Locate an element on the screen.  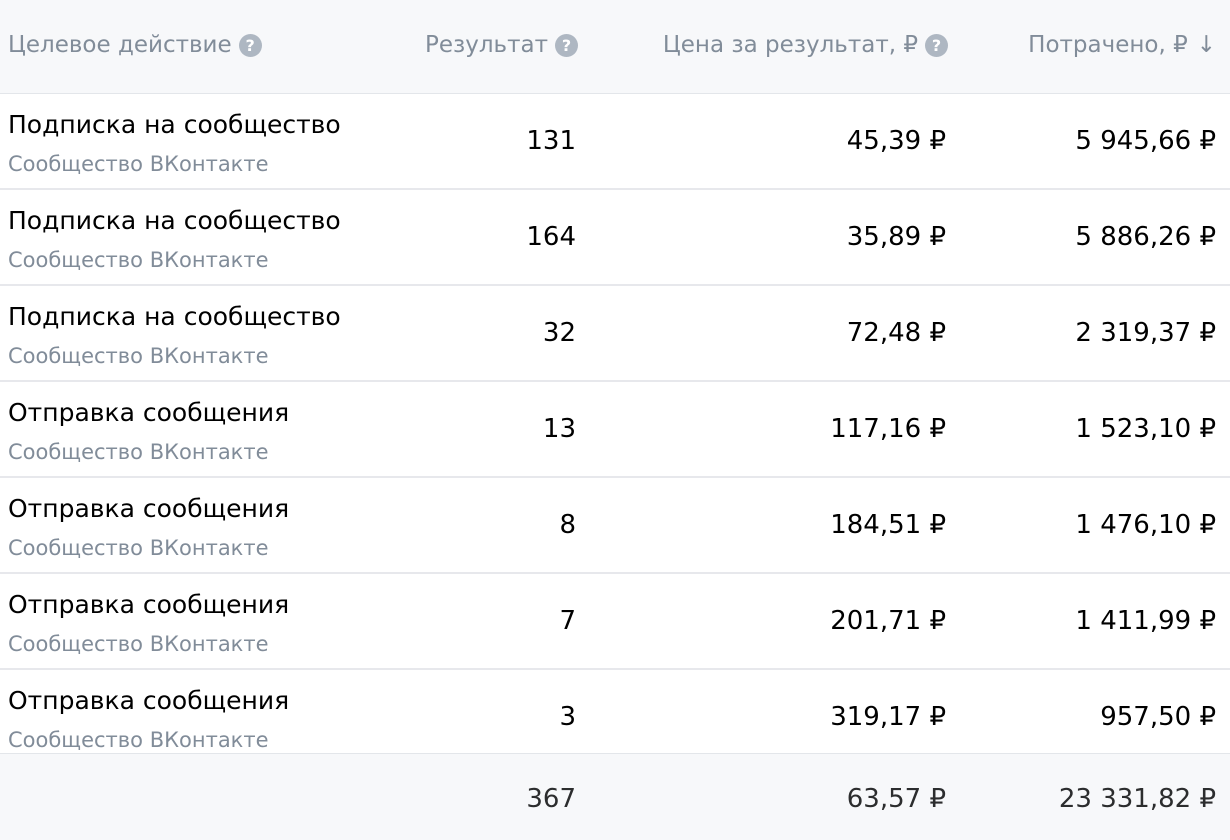
row-spent: 1 523,10 ₽ is located at coordinates (1145, 429).